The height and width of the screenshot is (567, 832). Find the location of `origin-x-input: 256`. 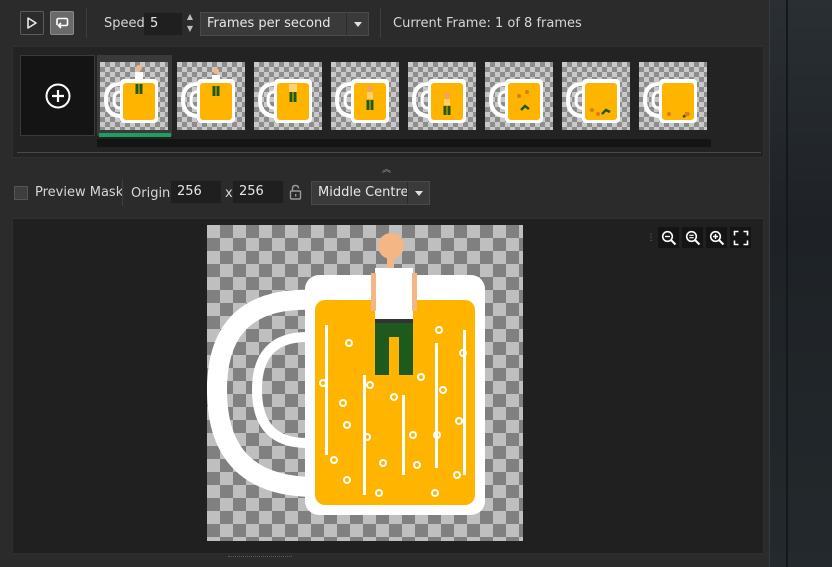

origin-x-input: 256 is located at coordinates (196, 192).